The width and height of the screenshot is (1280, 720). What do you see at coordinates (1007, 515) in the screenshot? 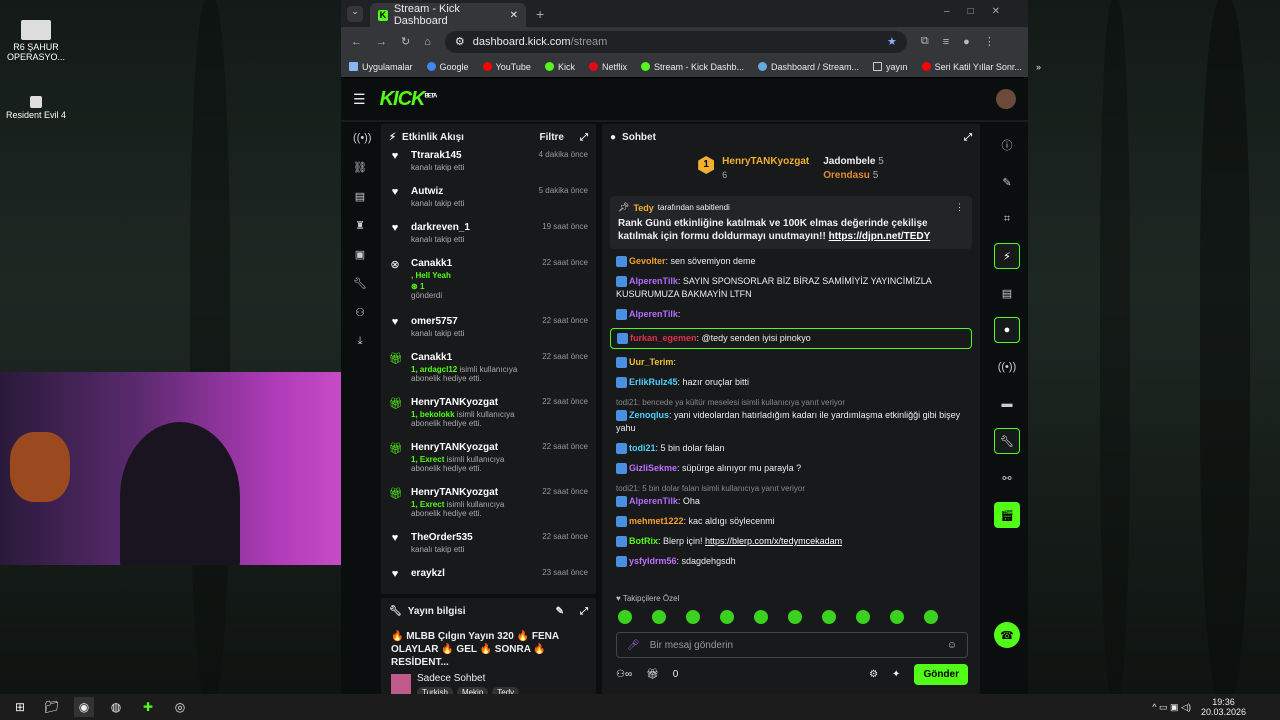
I see `clapper-icon: 🎬︎` at bounding box center [1007, 515].